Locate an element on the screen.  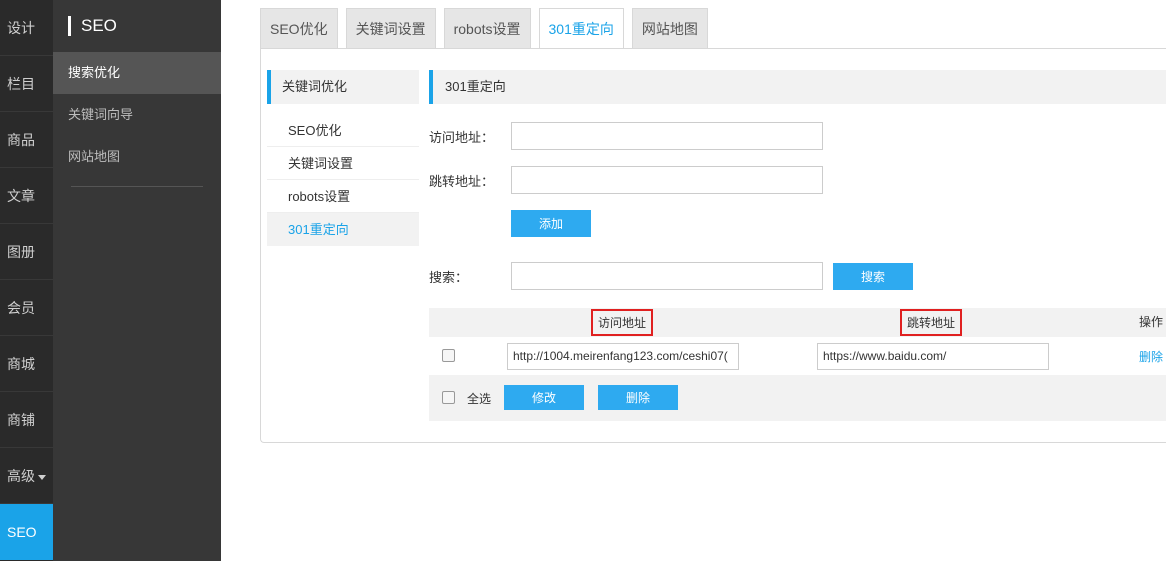
seo-sidebar: SEO 搜索优化 关键词向导 网站地图 is located at coordinates (137, 280).